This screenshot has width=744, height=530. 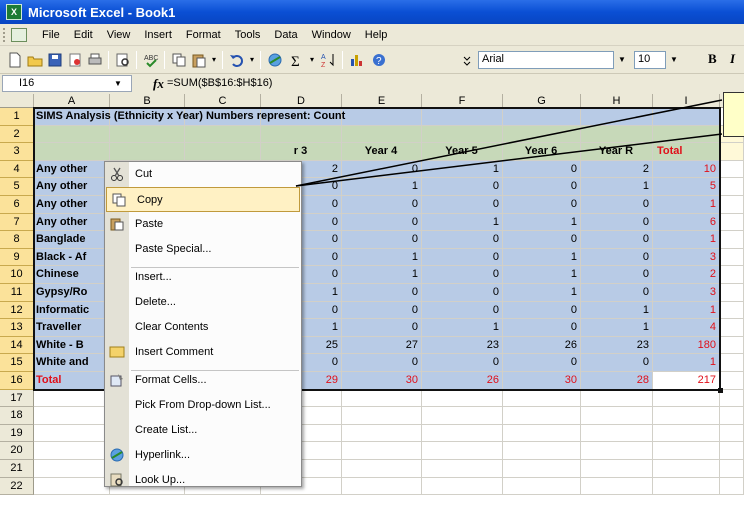 What do you see at coordinates (237, 60) in the screenshot?
I see `undo-icon` at bounding box center [237, 60].